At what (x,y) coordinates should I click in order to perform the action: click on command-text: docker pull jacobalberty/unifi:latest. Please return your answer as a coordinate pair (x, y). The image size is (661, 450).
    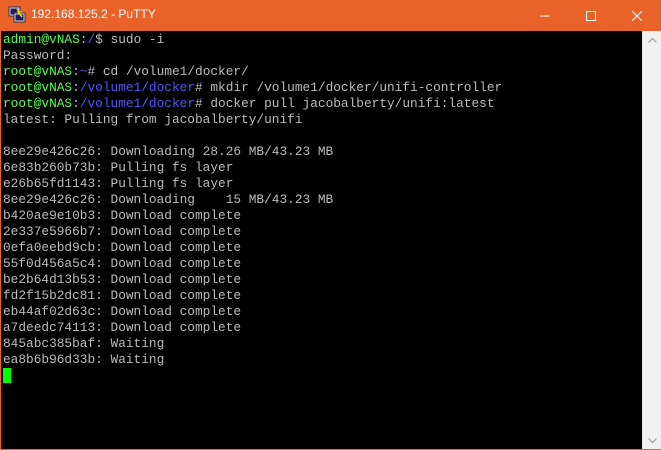
    Looking at the image, I should click on (352, 103).